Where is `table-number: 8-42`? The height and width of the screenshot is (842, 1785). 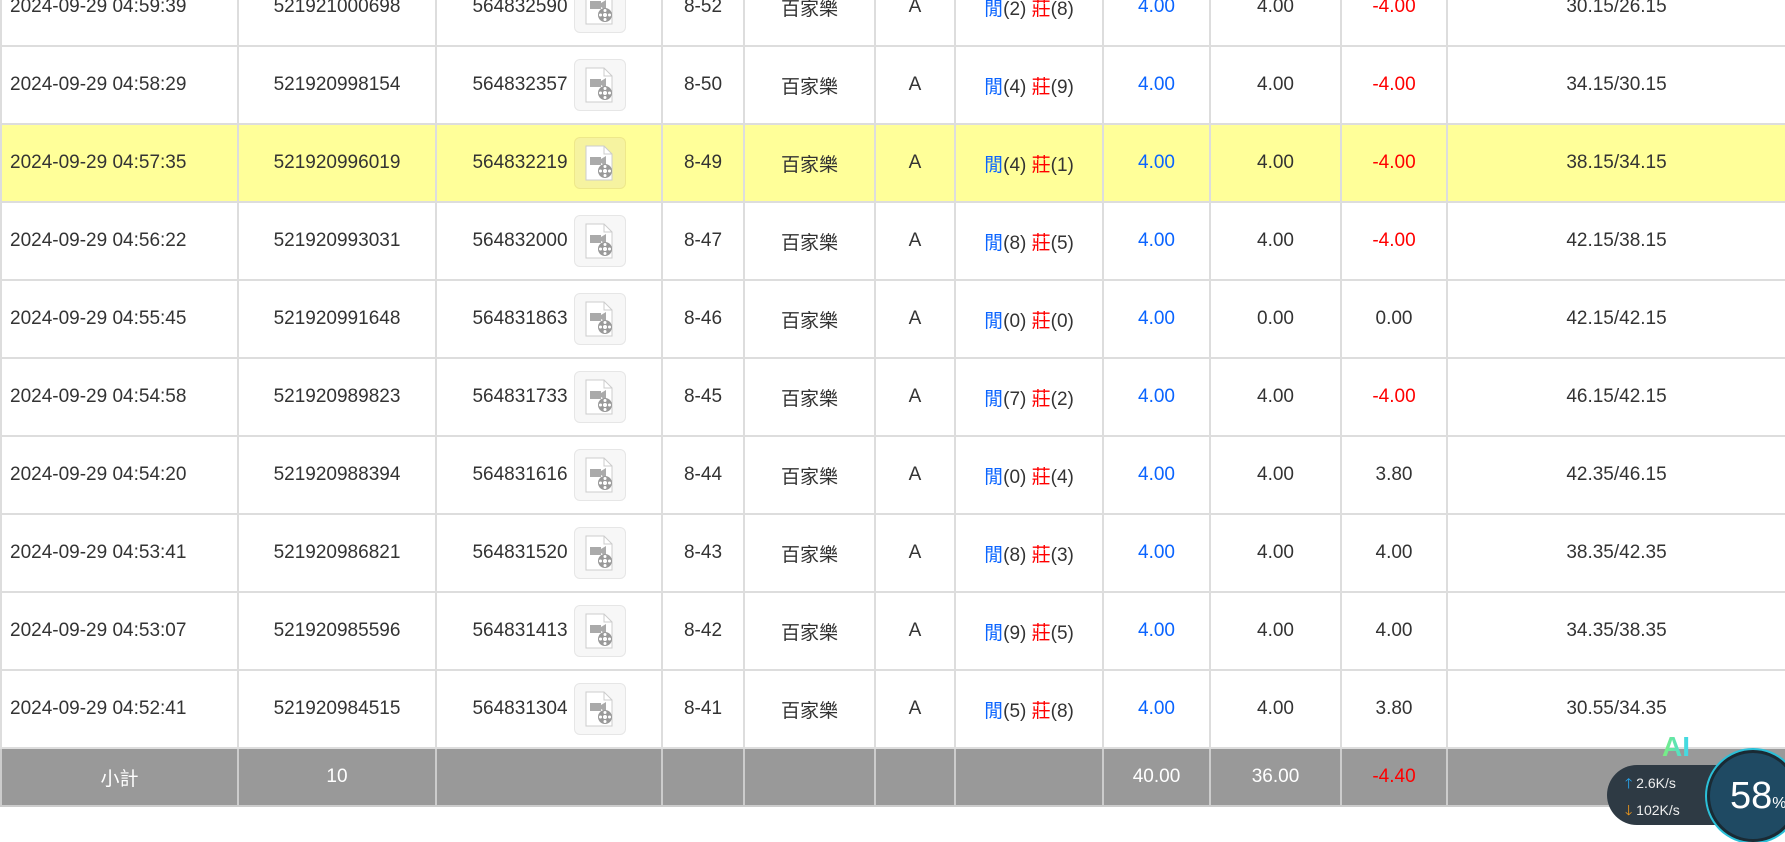 table-number: 8-42 is located at coordinates (703, 631).